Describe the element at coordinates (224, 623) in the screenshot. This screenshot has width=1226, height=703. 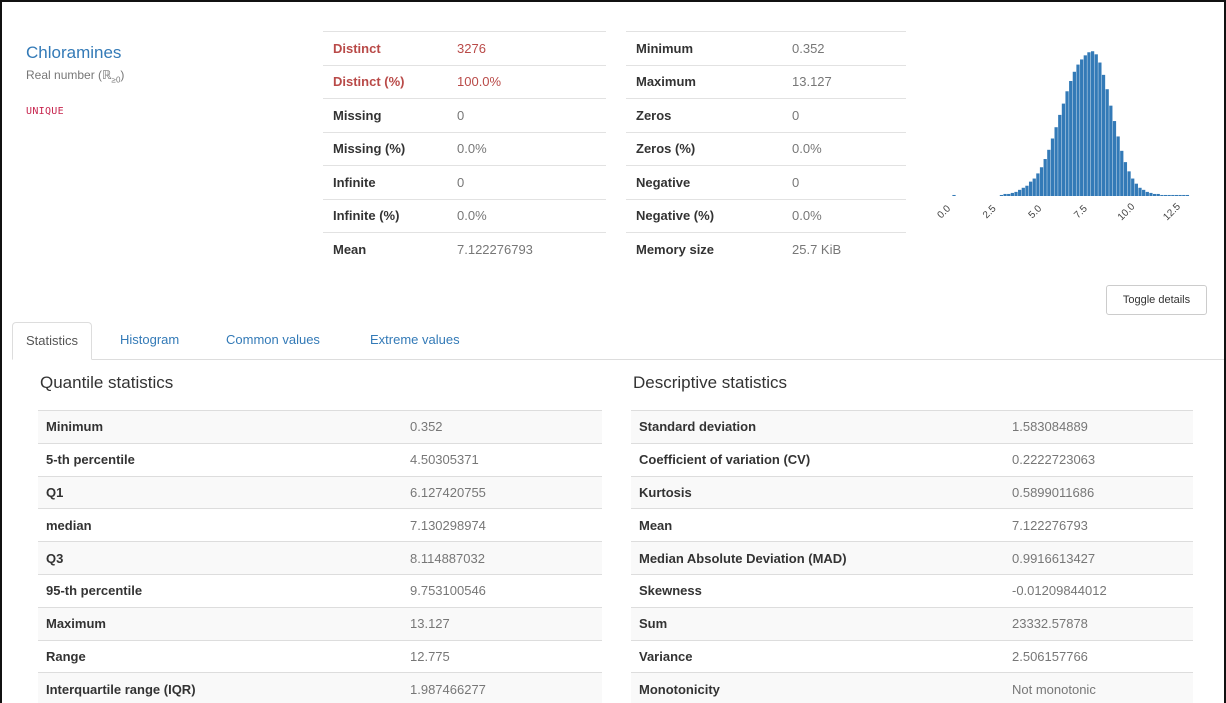
I see `quantile-row-label: Maximum` at that location.